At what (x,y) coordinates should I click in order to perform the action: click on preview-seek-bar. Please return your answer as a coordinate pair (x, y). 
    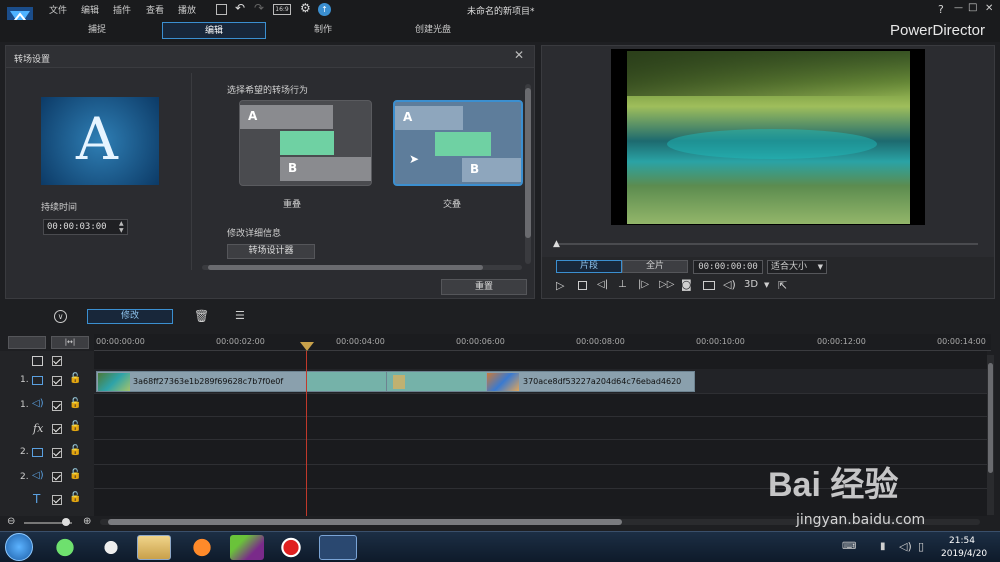
    Looking at the image, I should click on (767, 244).